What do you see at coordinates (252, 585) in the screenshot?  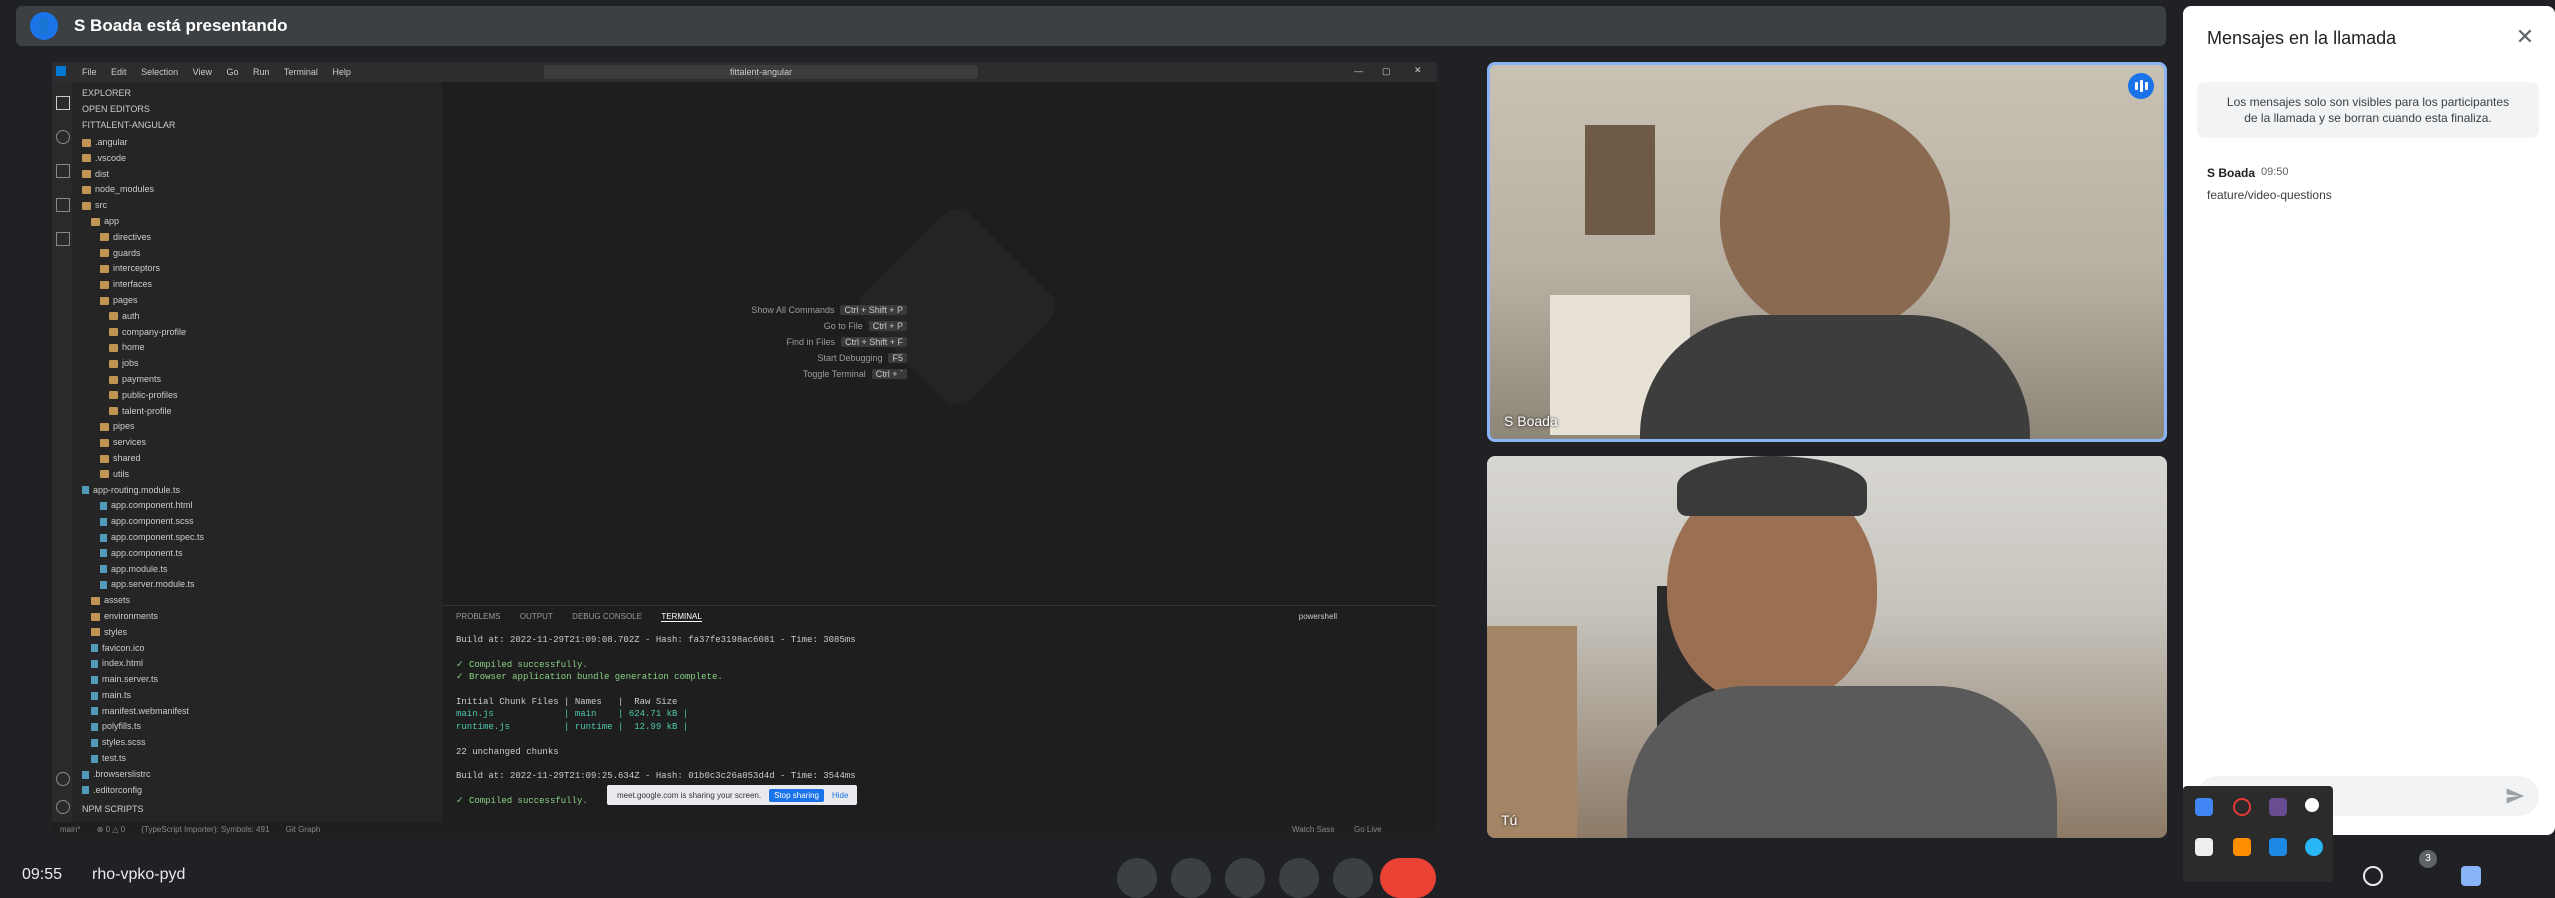 I see `tree-item: app.server.module.ts` at bounding box center [252, 585].